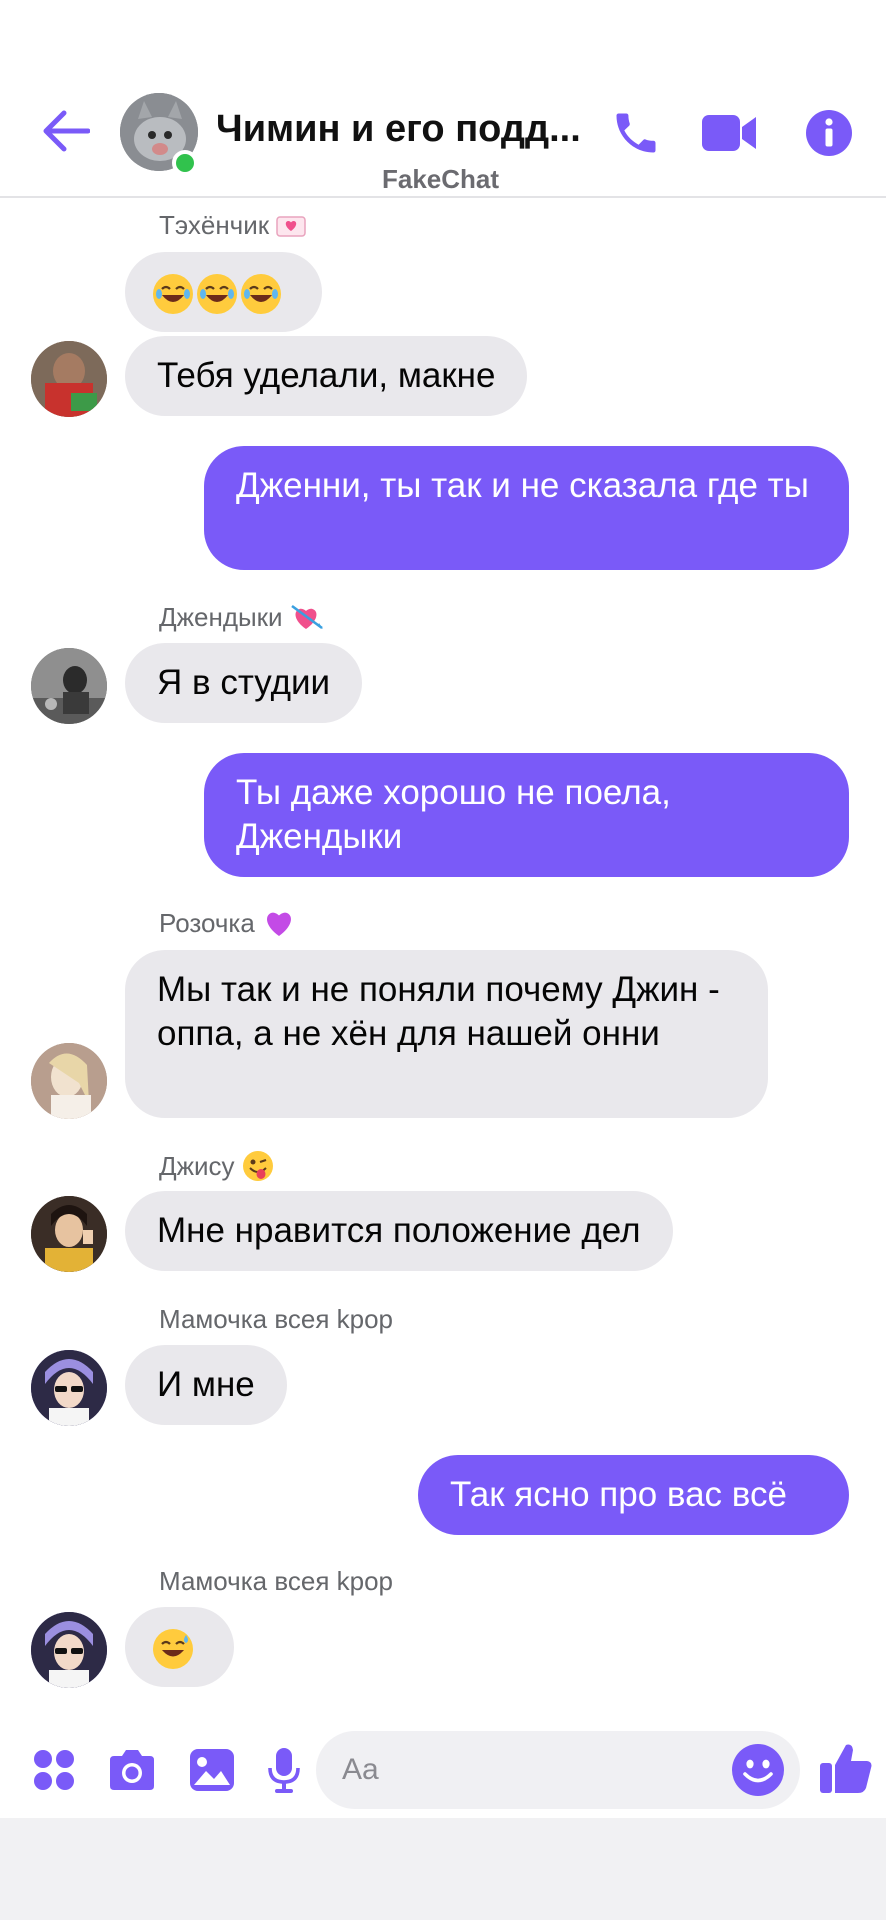 The height and width of the screenshot is (1920, 886). Describe the element at coordinates (522, 485) in the screenshot. I see `message-text: Дженни, ты так и не сказала где ты` at that location.